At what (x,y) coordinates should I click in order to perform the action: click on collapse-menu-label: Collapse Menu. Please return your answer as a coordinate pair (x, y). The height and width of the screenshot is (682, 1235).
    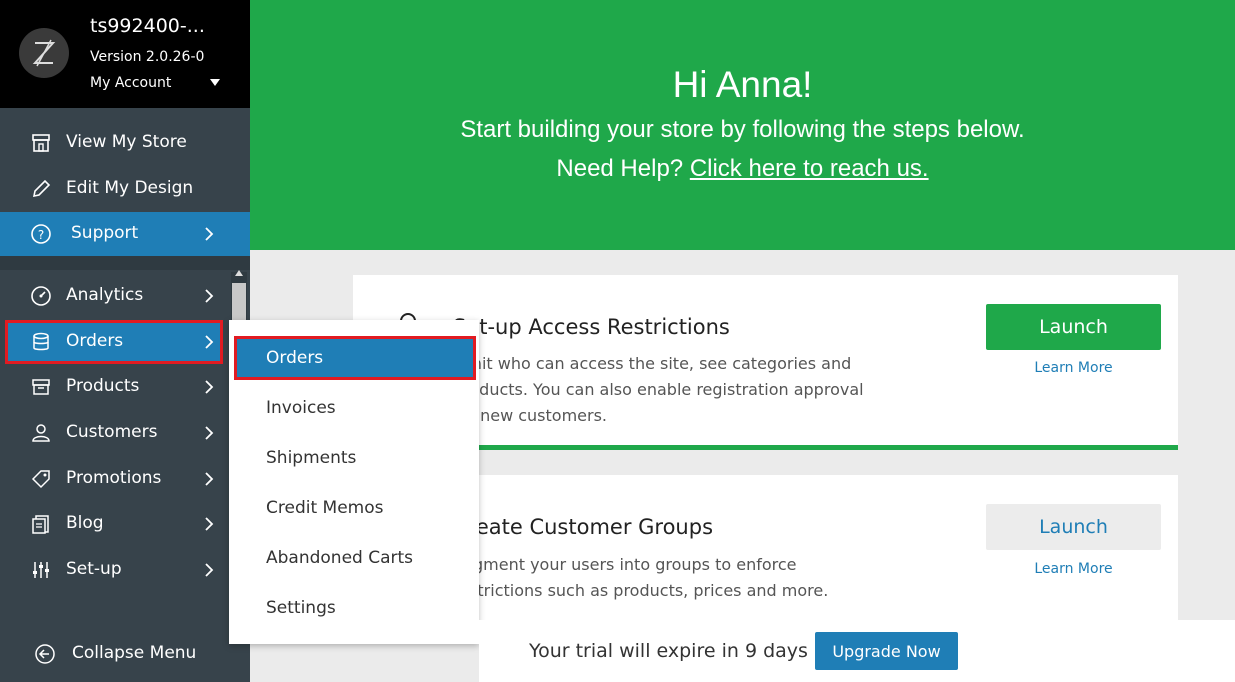
    Looking at the image, I should click on (134, 653).